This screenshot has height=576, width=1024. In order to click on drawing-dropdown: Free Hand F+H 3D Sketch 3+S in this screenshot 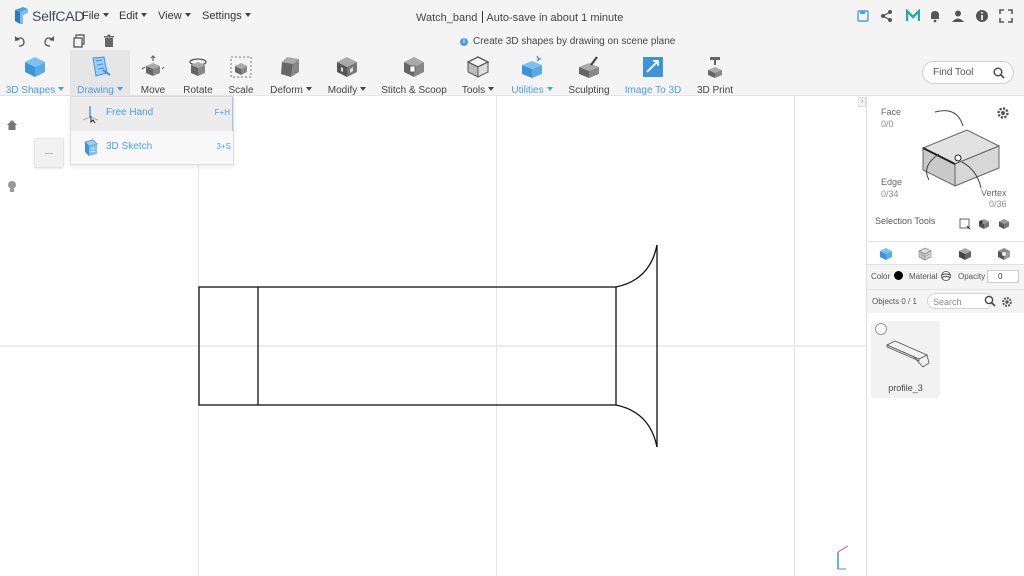, I will do `click(152, 130)`.